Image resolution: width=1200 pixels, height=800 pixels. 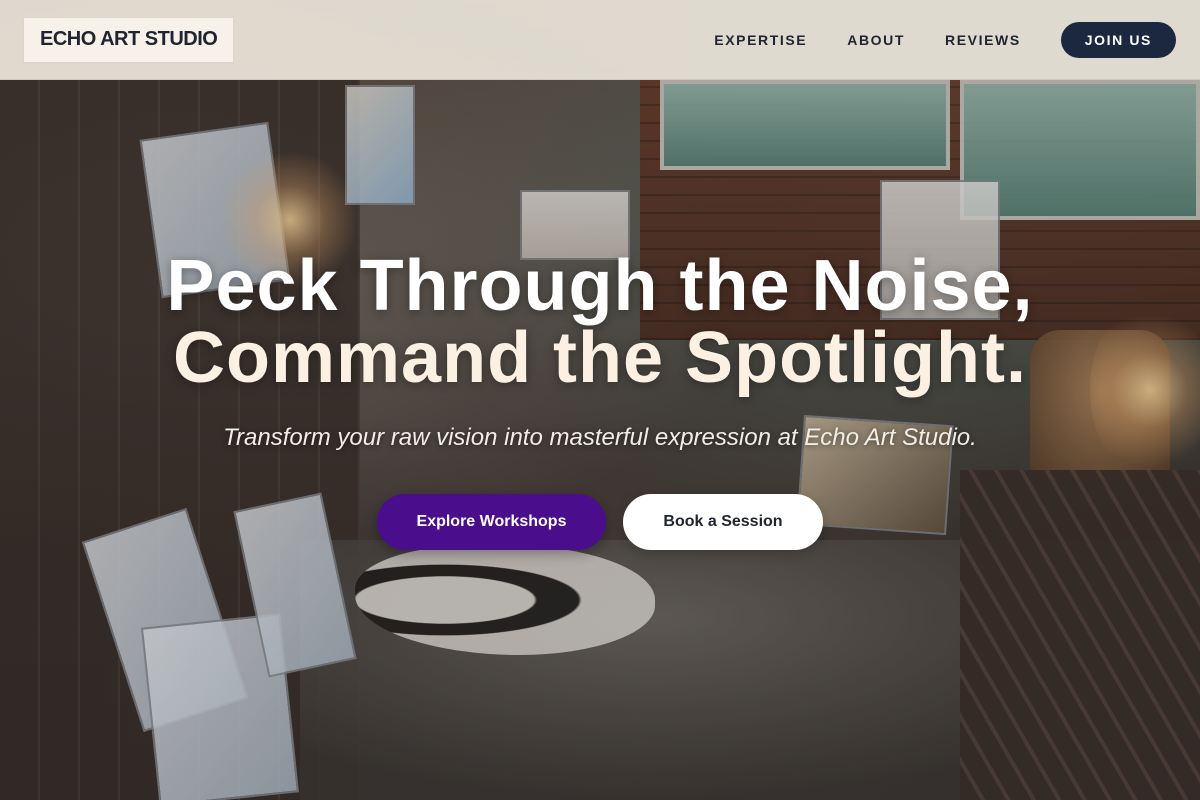 I want to click on book-session-button: Book a Session, so click(x=723, y=522).